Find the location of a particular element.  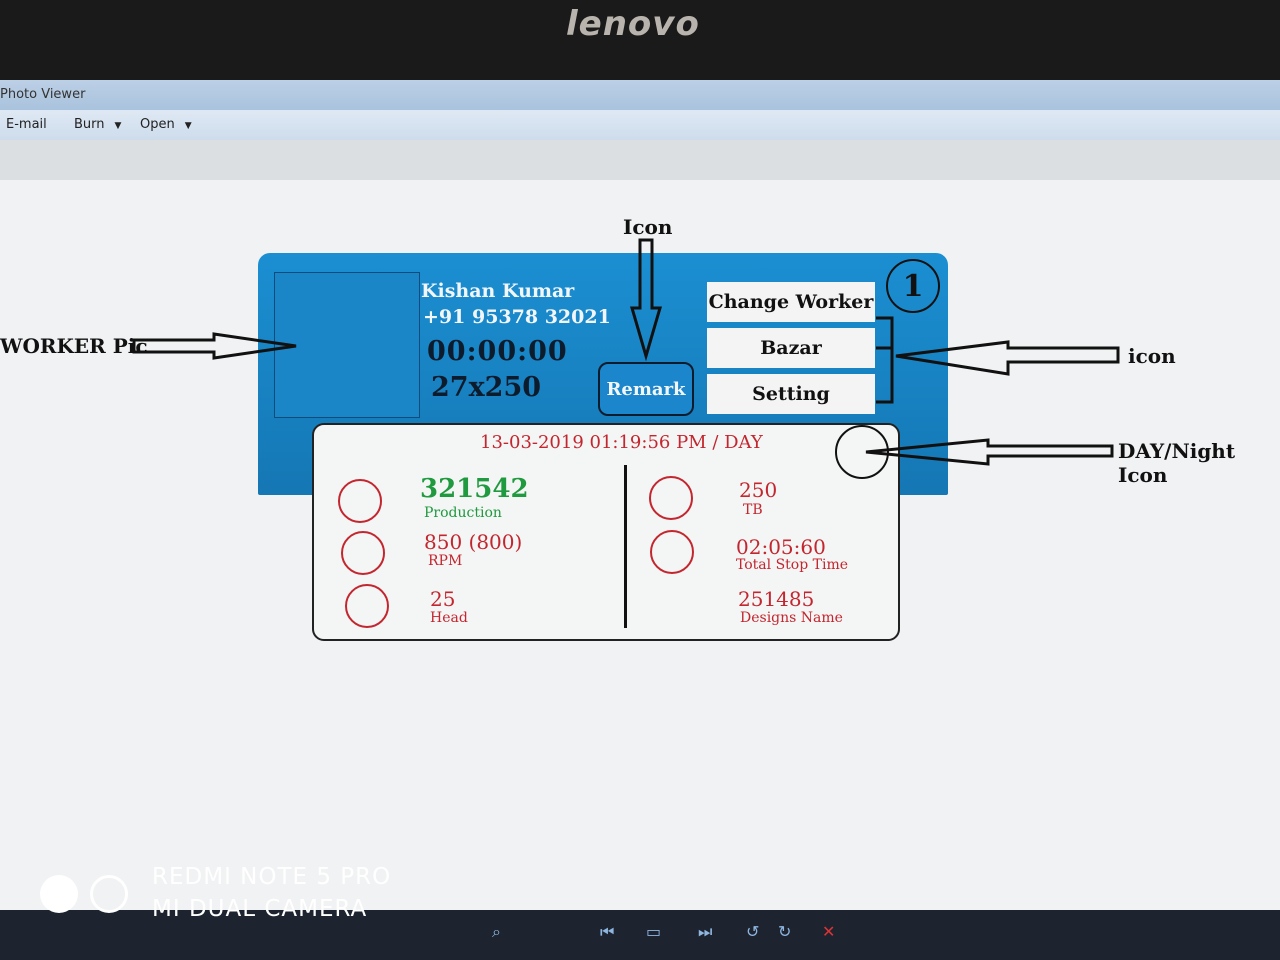

rotate-left-icon: ↺ is located at coordinates (752, 931).